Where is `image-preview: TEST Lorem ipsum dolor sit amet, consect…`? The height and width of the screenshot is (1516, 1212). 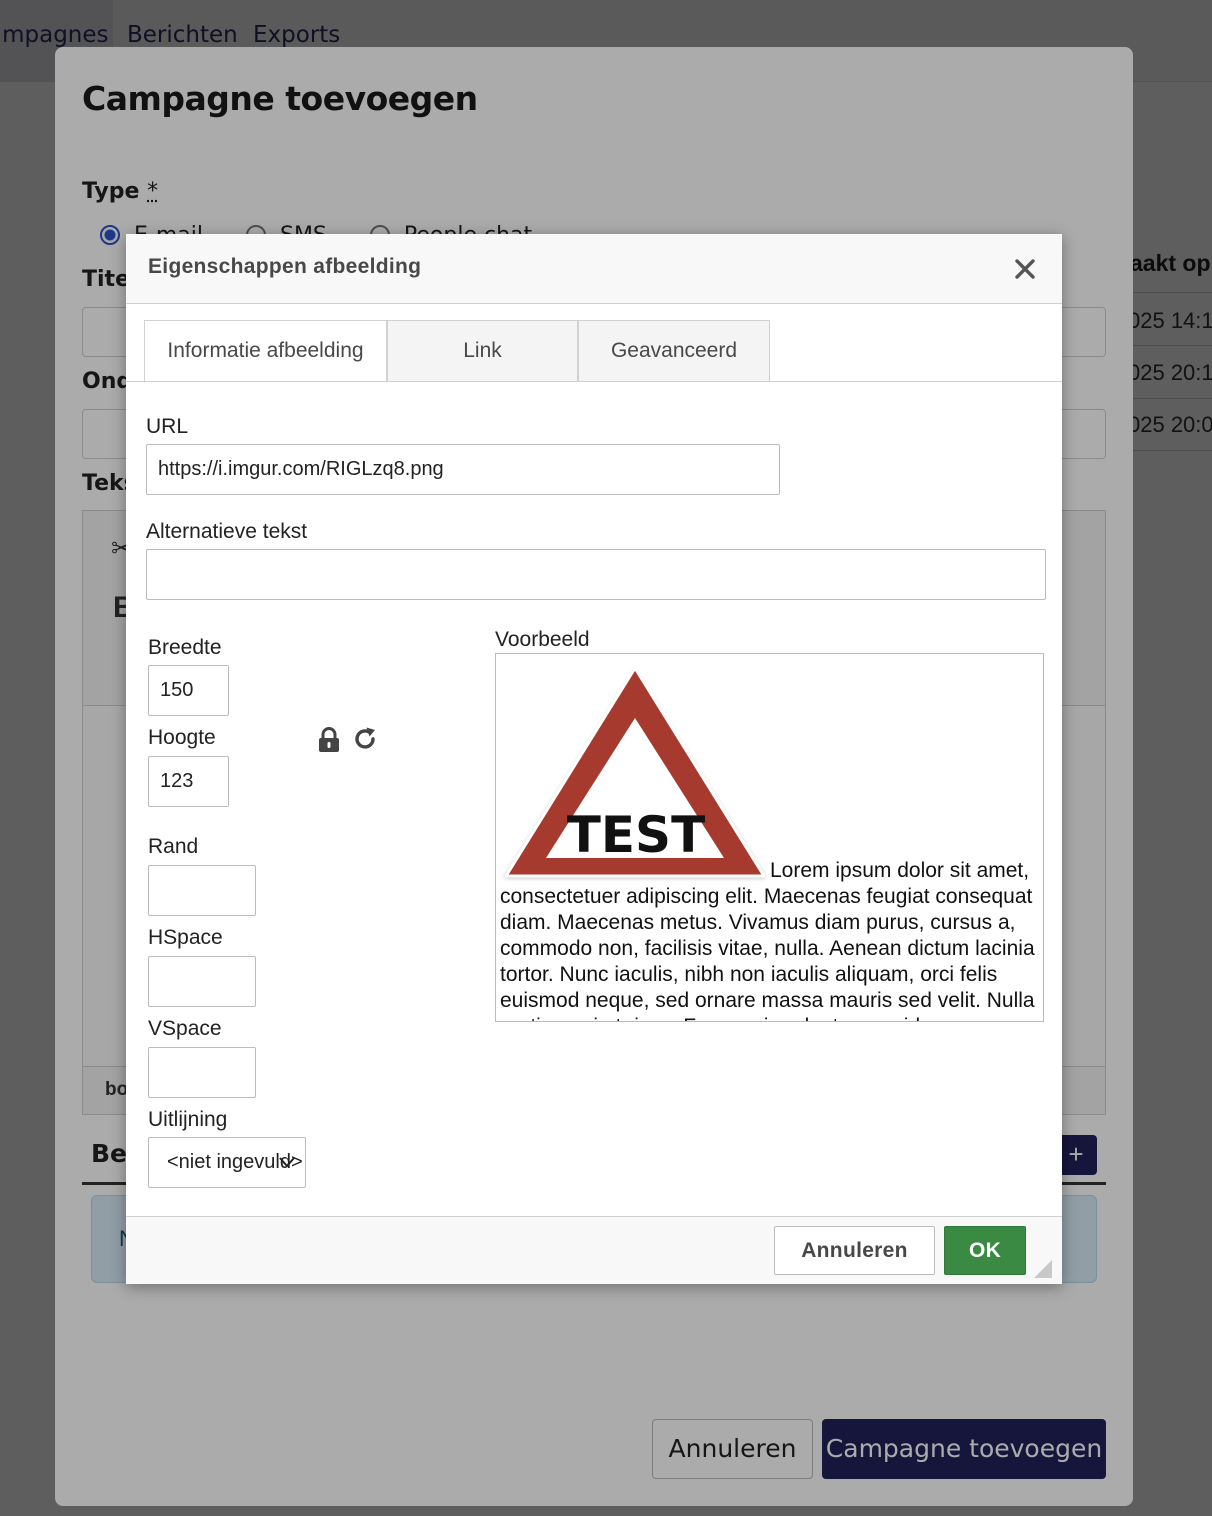 image-preview: TEST Lorem ipsum dolor sit amet, consect… is located at coordinates (769, 837).